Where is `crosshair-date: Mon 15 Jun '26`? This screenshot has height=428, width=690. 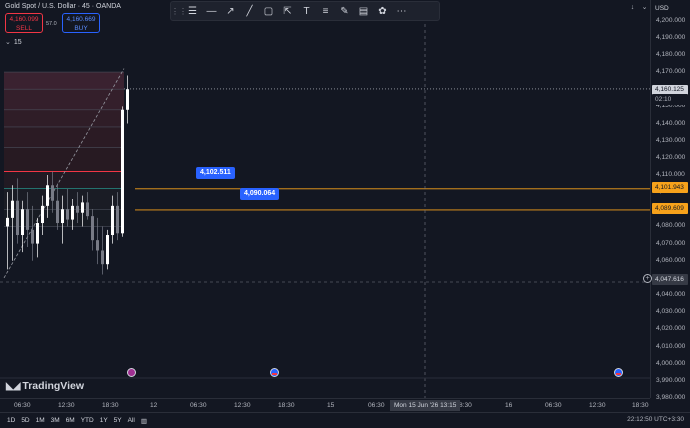 crosshair-date: Mon 15 Jun '26 is located at coordinates (416, 405).